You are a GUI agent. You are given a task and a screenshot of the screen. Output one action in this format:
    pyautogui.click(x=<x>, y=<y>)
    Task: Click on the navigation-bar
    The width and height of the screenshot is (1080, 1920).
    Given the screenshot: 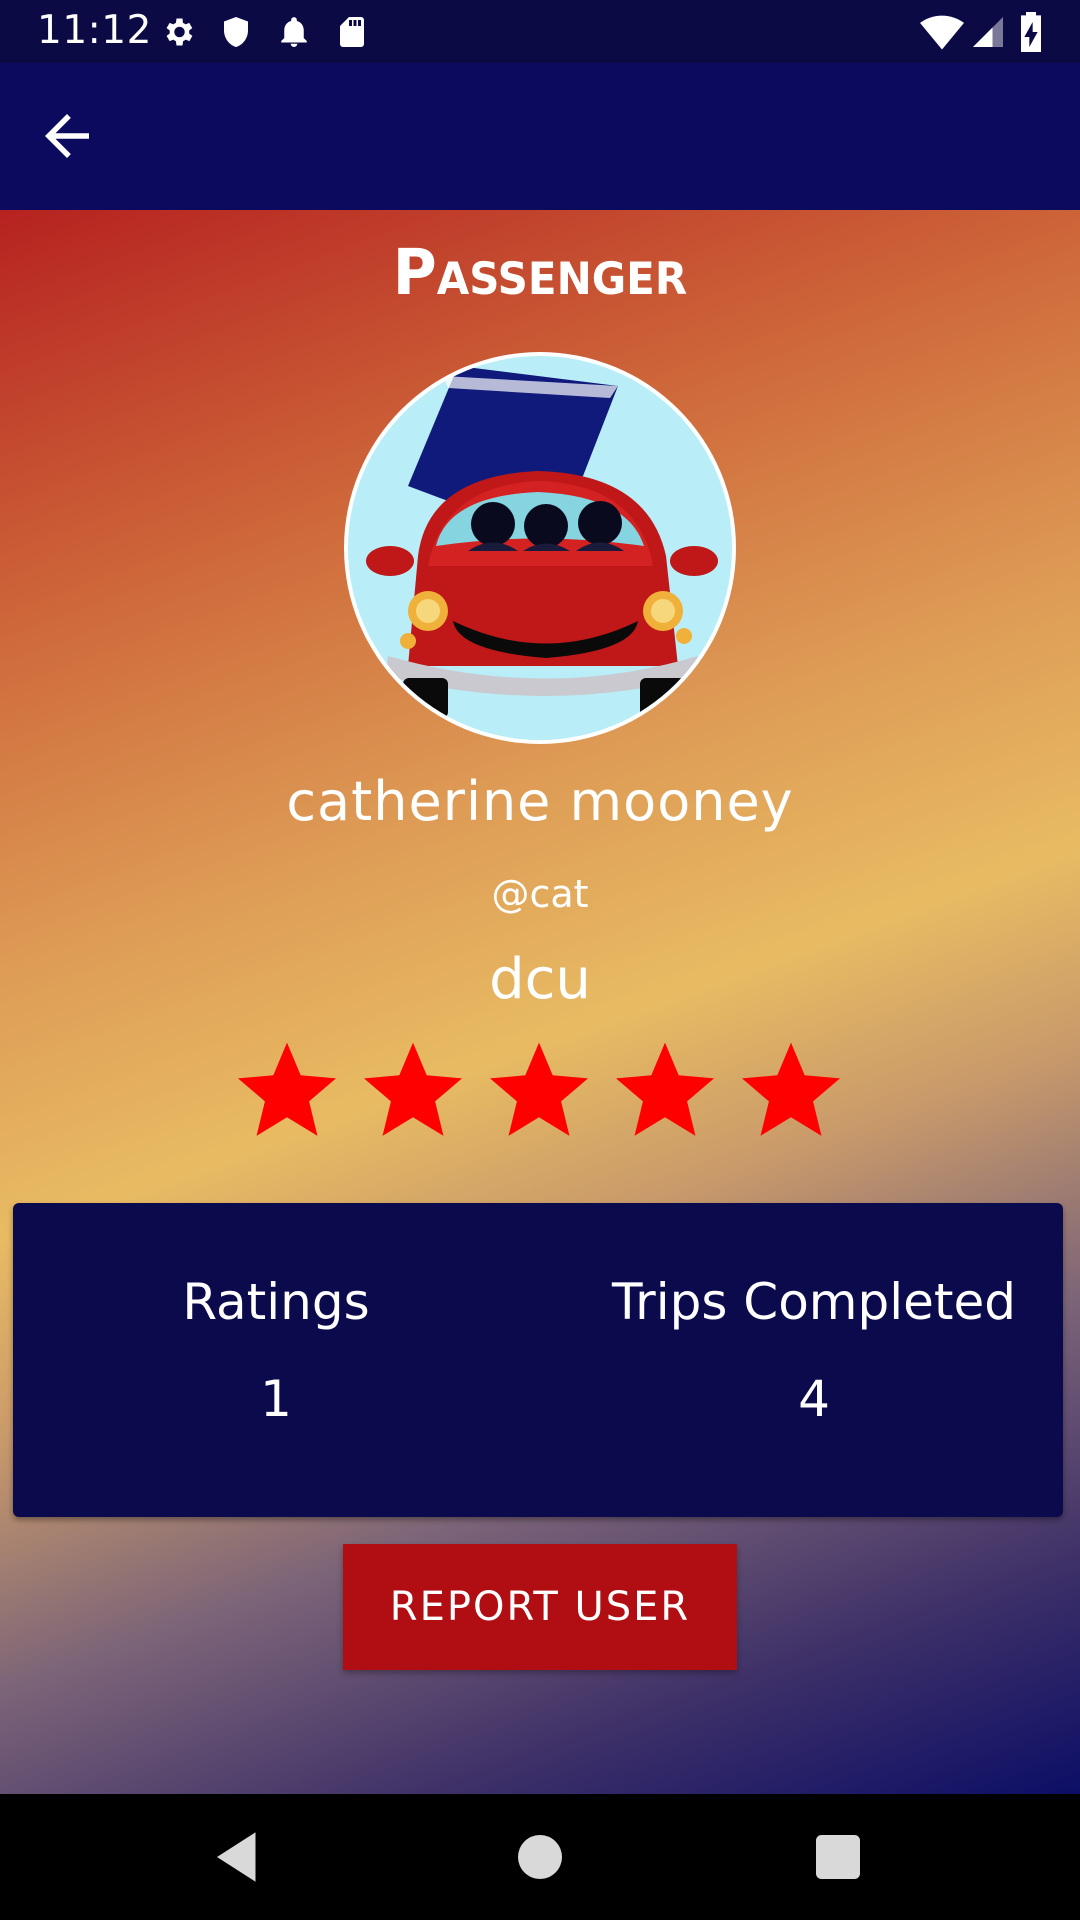 What is the action you would take?
    pyautogui.click(x=540, y=1857)
    